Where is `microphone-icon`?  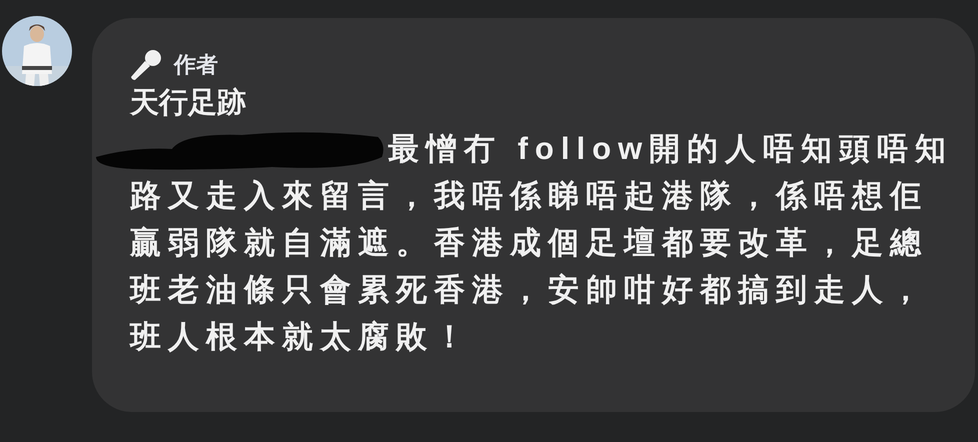
microphone-icon is located at coordinates (146, 64).